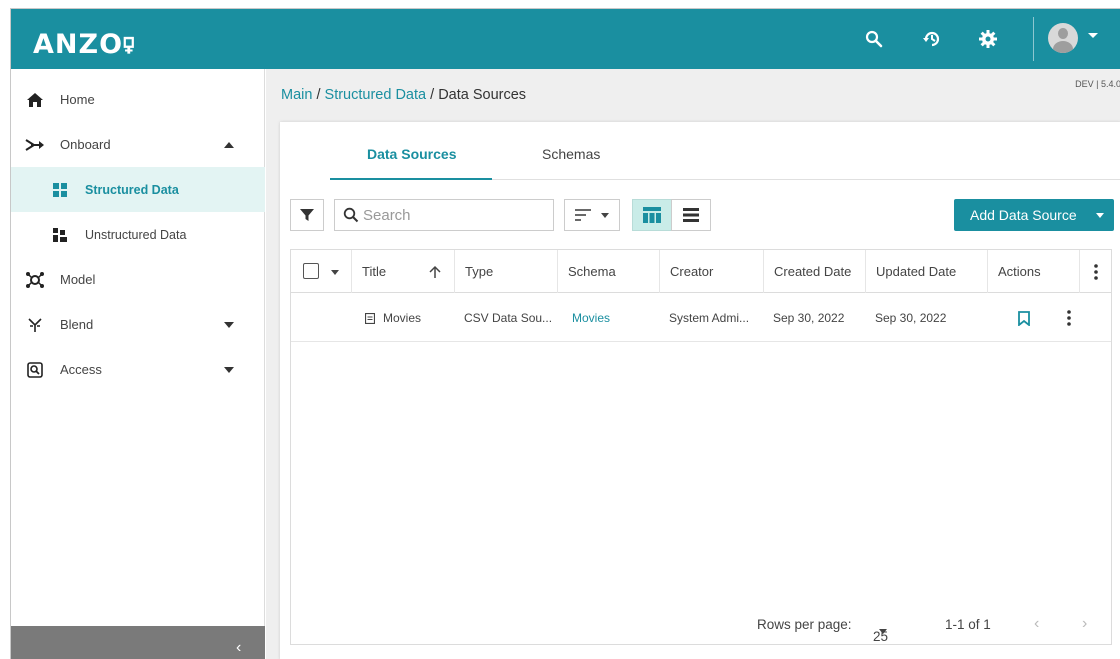 Image resolution: width=1120 pixels, height=659 pixels. What do you see at coordinates (926, 271) in the screenshot?
I see `column-header-updated-date: Updated Date` at bounding box center [926, 271].